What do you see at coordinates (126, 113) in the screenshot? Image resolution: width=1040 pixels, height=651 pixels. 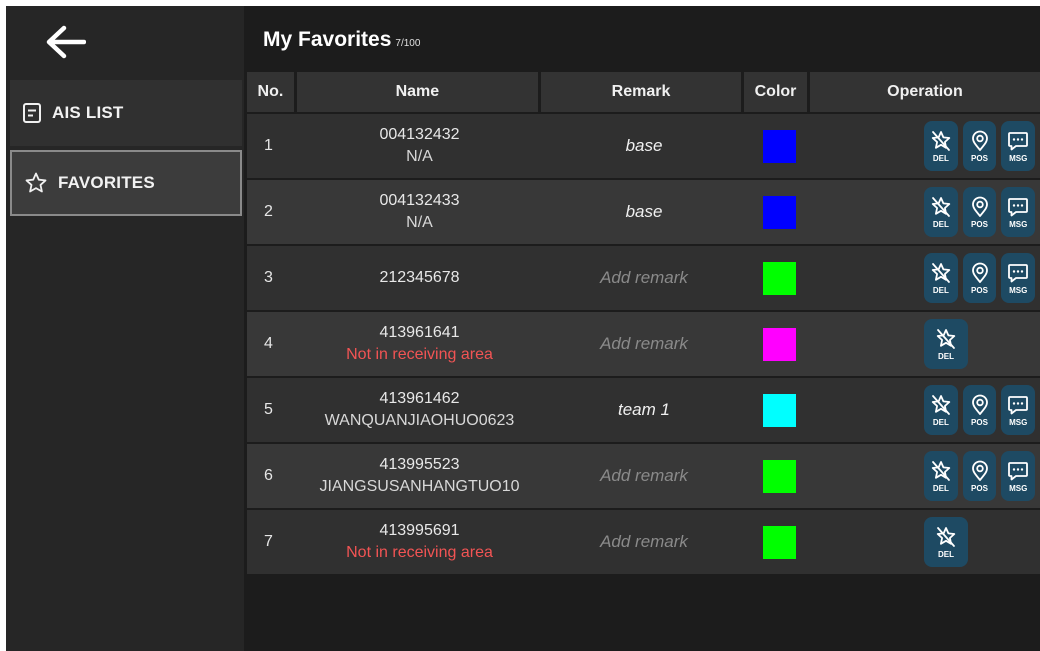 I see `sidebar-item-ais-list: AIS LIST` at bounding box center [126, 113].